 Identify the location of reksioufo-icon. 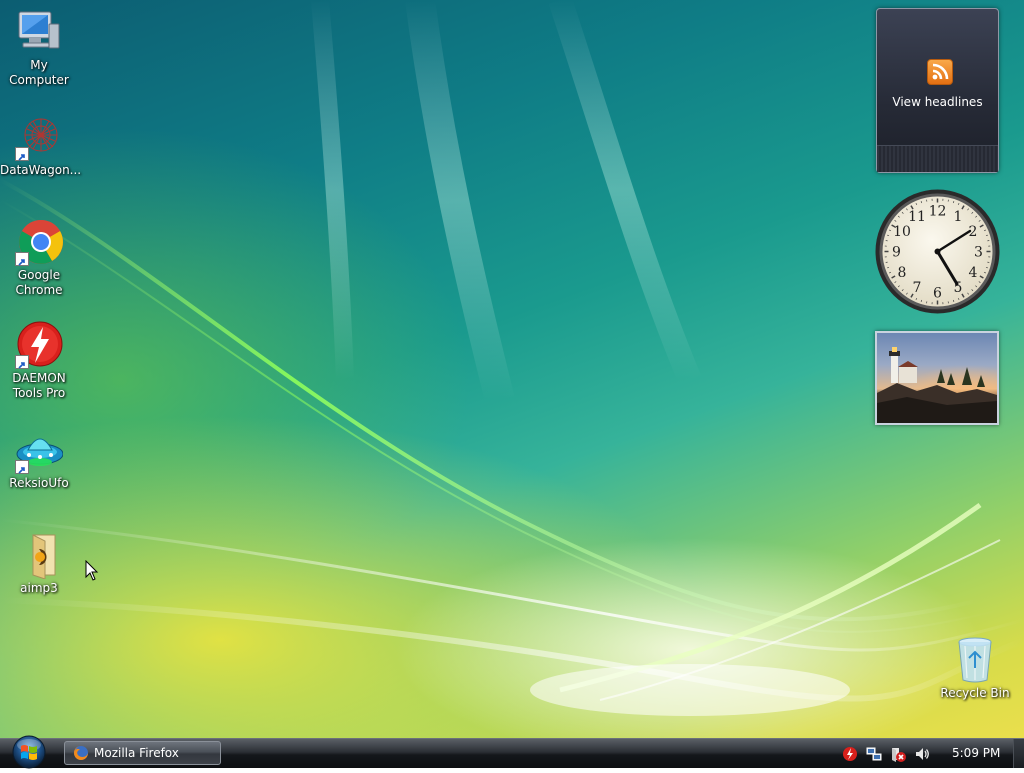
(39, 450).